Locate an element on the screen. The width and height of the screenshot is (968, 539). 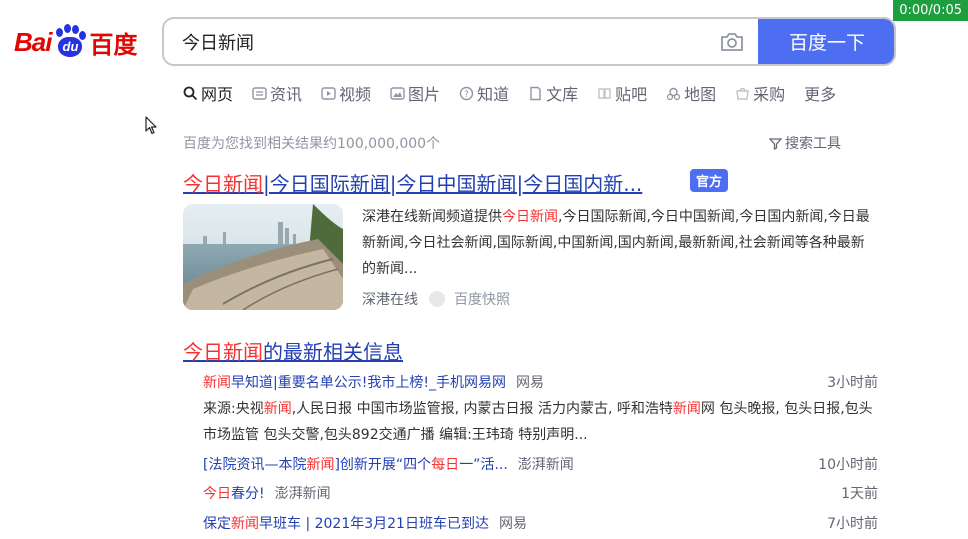
tab-images: 图片 is located at coordinates (415, 93).